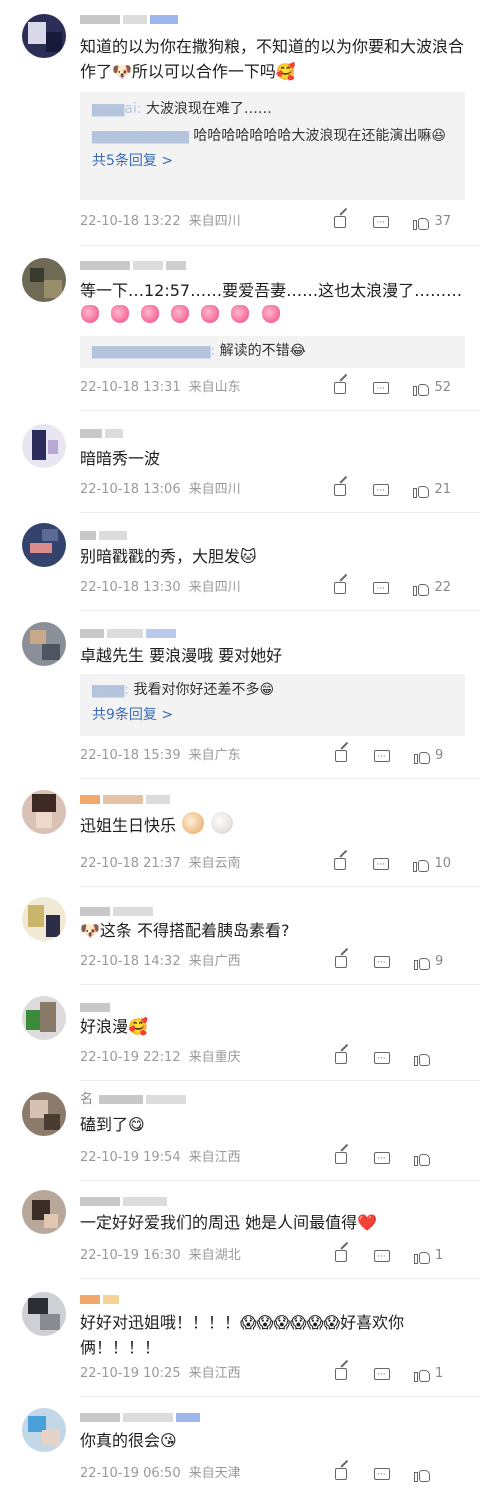 Image resolution: width=480 pixels, height=1499 pixels. What do you see at coordinates (272, 756) in the screenshot?
I see `comment-meta: 22-10-18 15:39 来自广东 9` at bounding box center [272, 756].